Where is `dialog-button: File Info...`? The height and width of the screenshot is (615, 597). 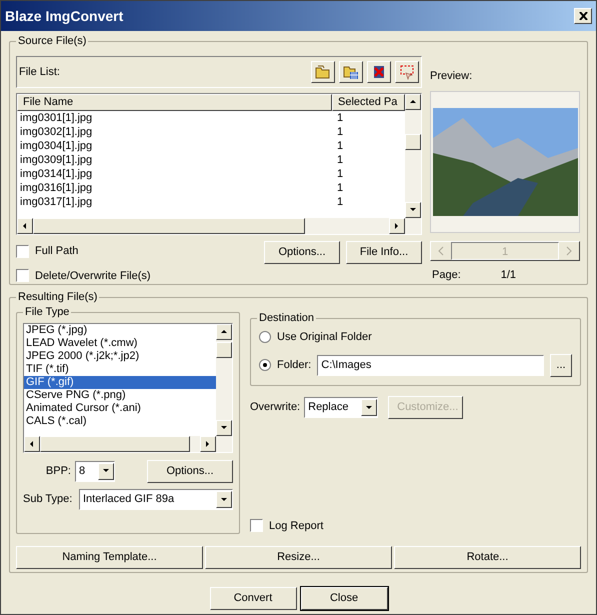
dialog-button: File Info... is located at coordinates (384, 252).